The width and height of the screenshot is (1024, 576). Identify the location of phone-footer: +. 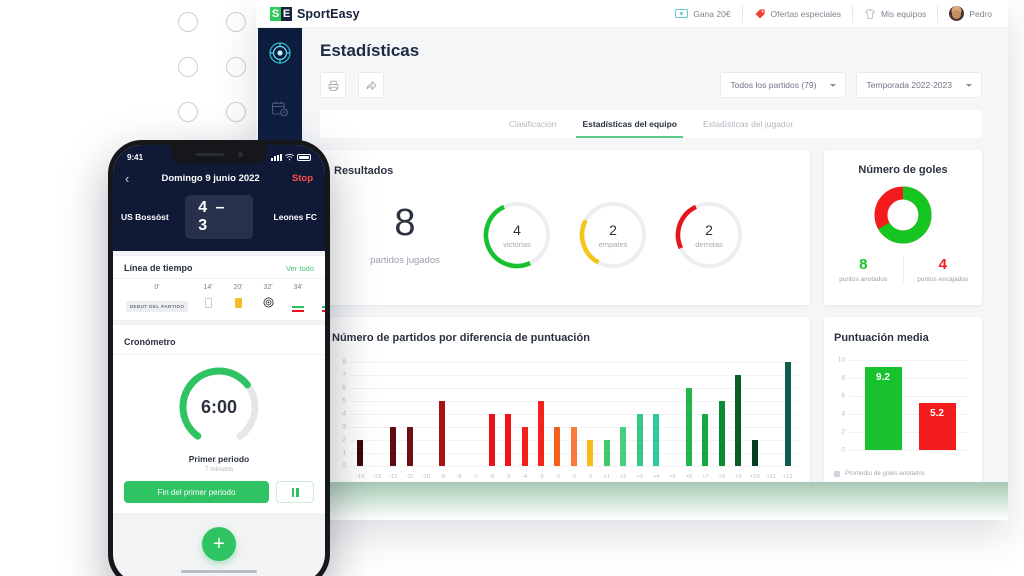
(219, 544).